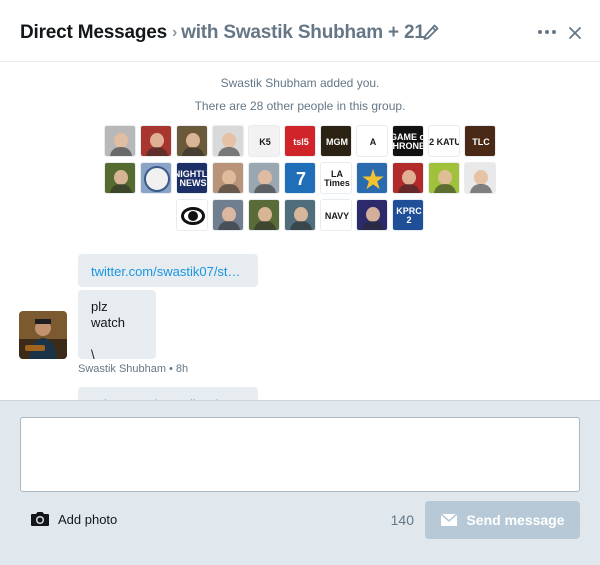  Describe the element at coordinates (300, 106) in the screenshot. I see `system-message-count: There are 28 other people in this group.` at that location.